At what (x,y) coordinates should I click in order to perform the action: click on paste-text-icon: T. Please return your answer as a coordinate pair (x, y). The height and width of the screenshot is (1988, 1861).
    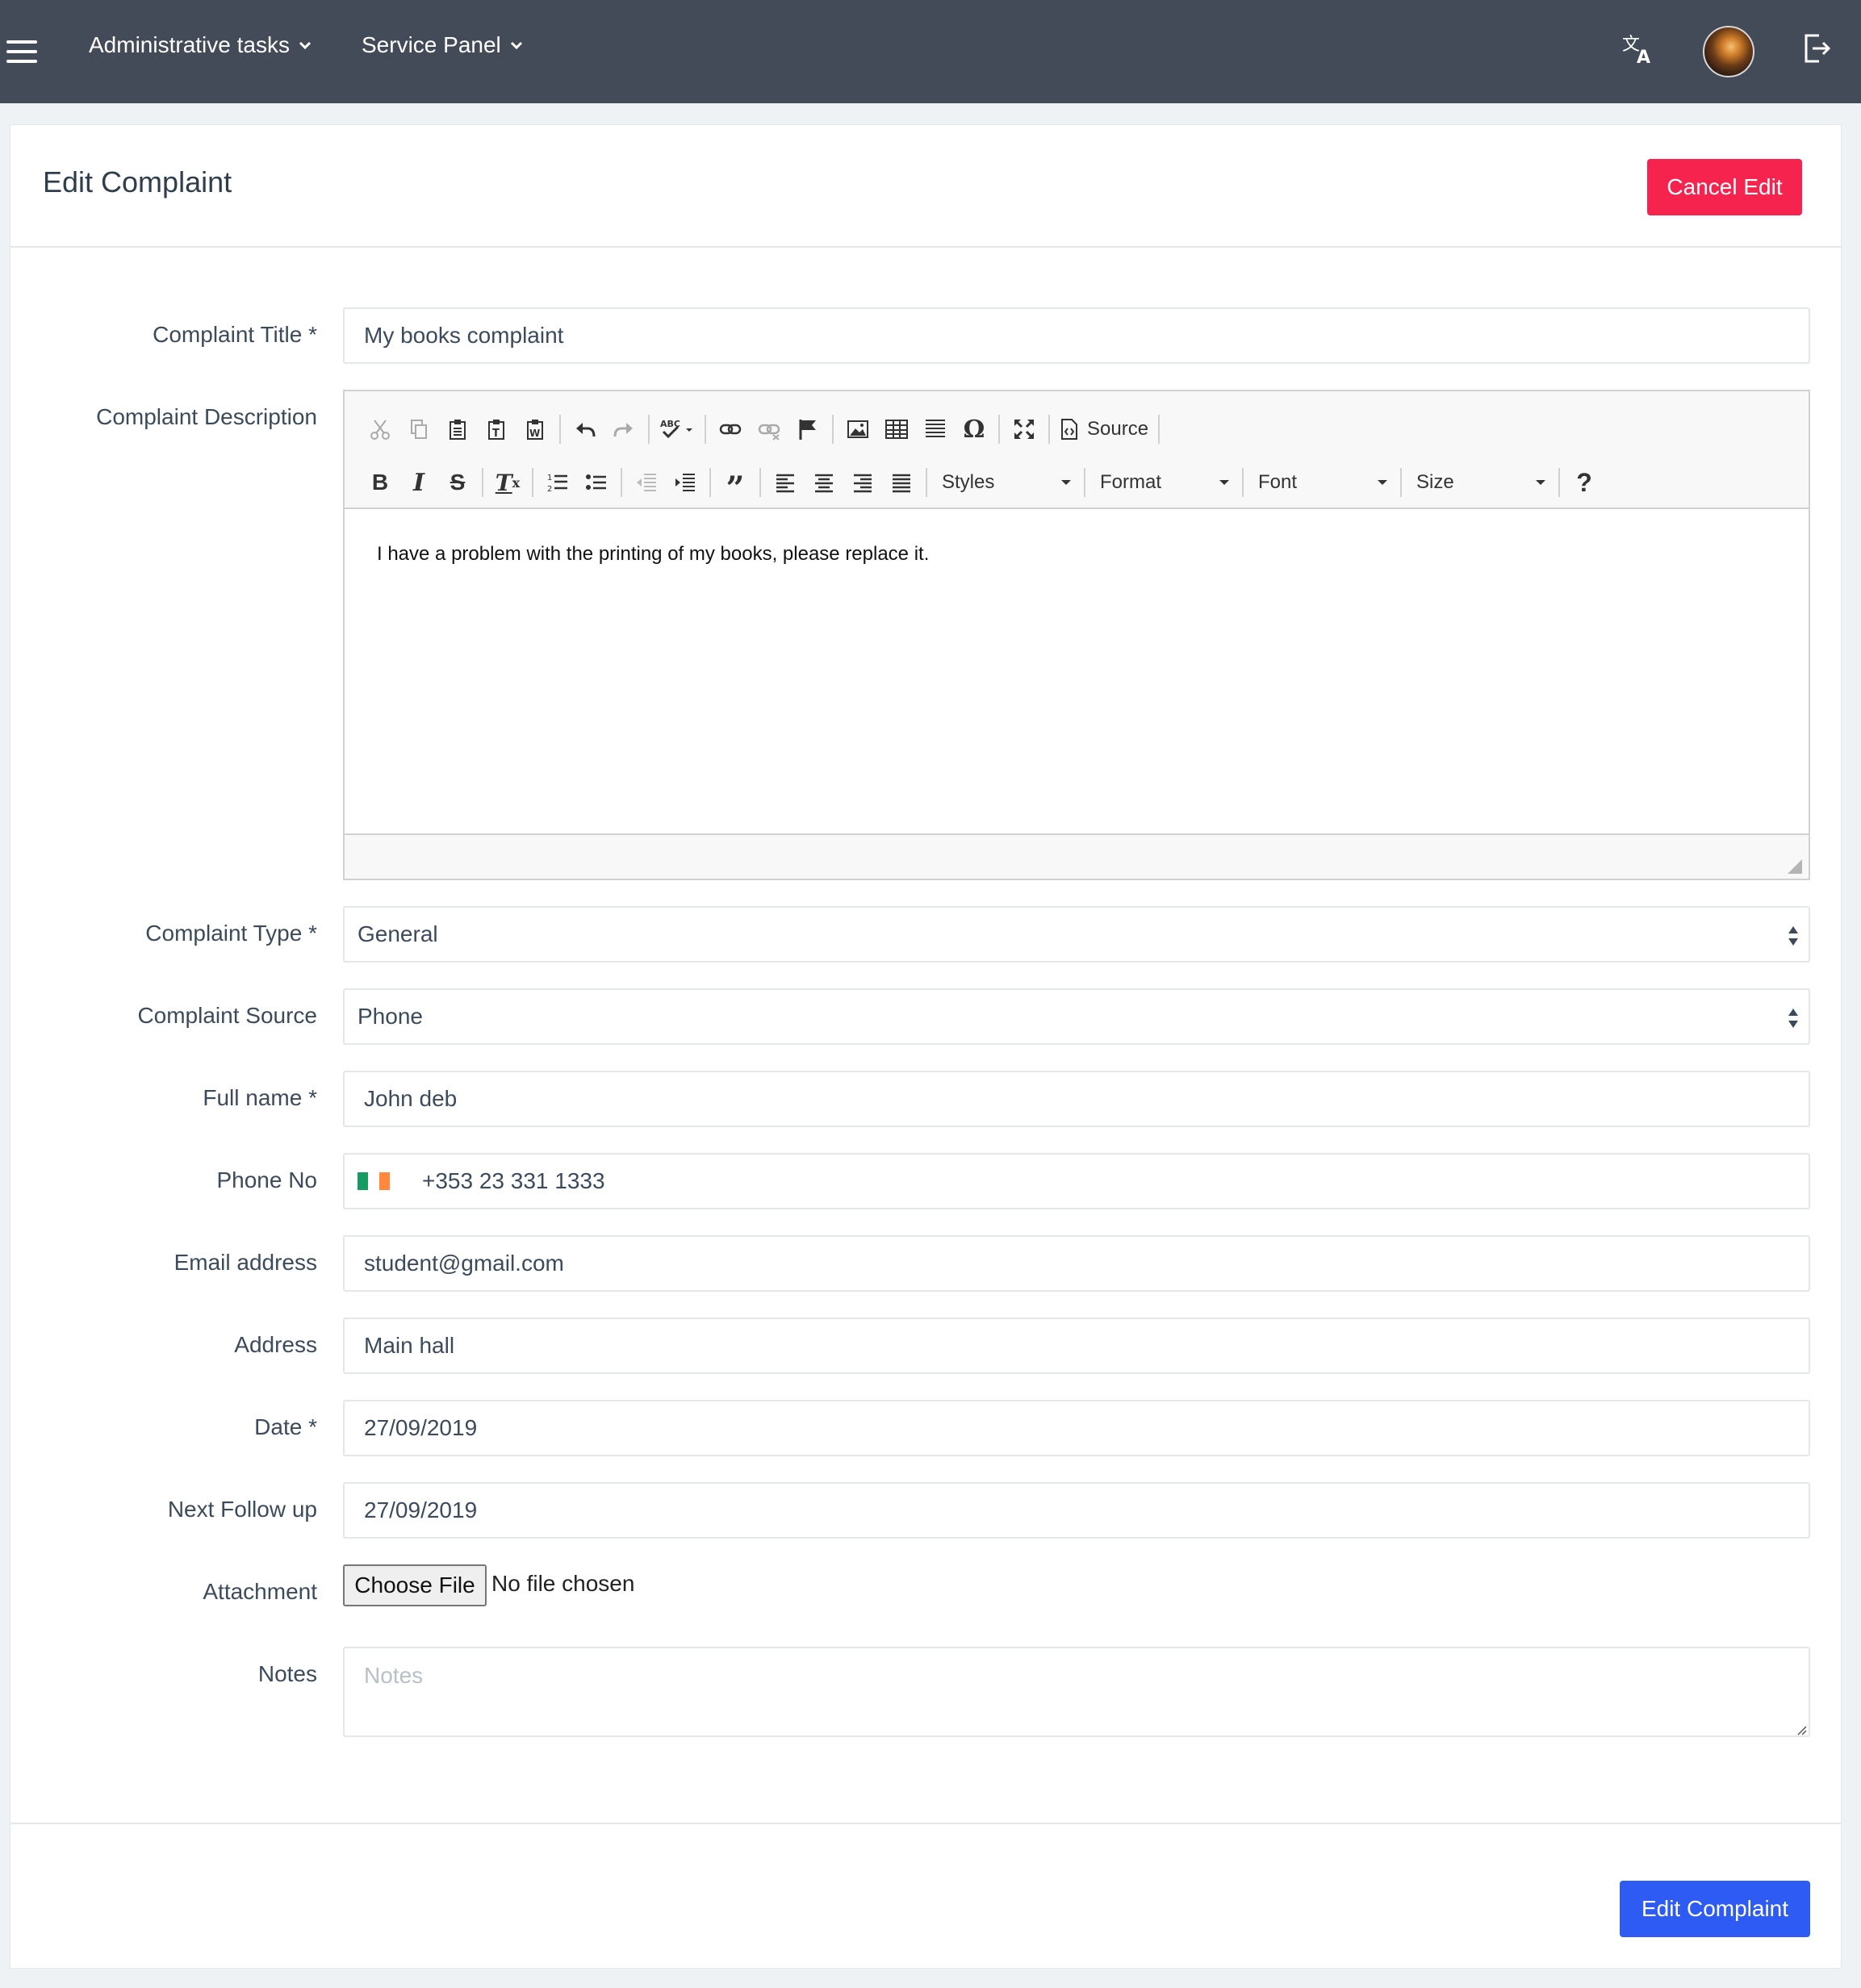
    Looking at the image, I should click on (496, 429).